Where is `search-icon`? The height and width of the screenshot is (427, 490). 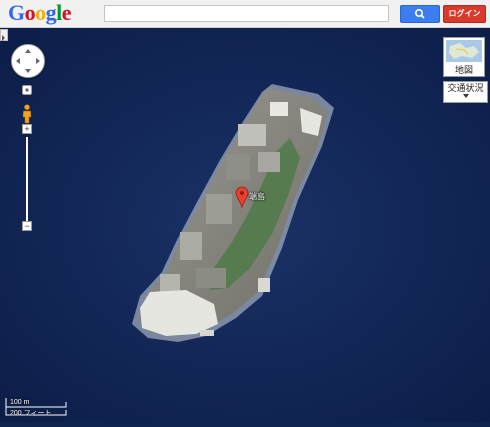 search-icon is located at coordinates (420, 13).